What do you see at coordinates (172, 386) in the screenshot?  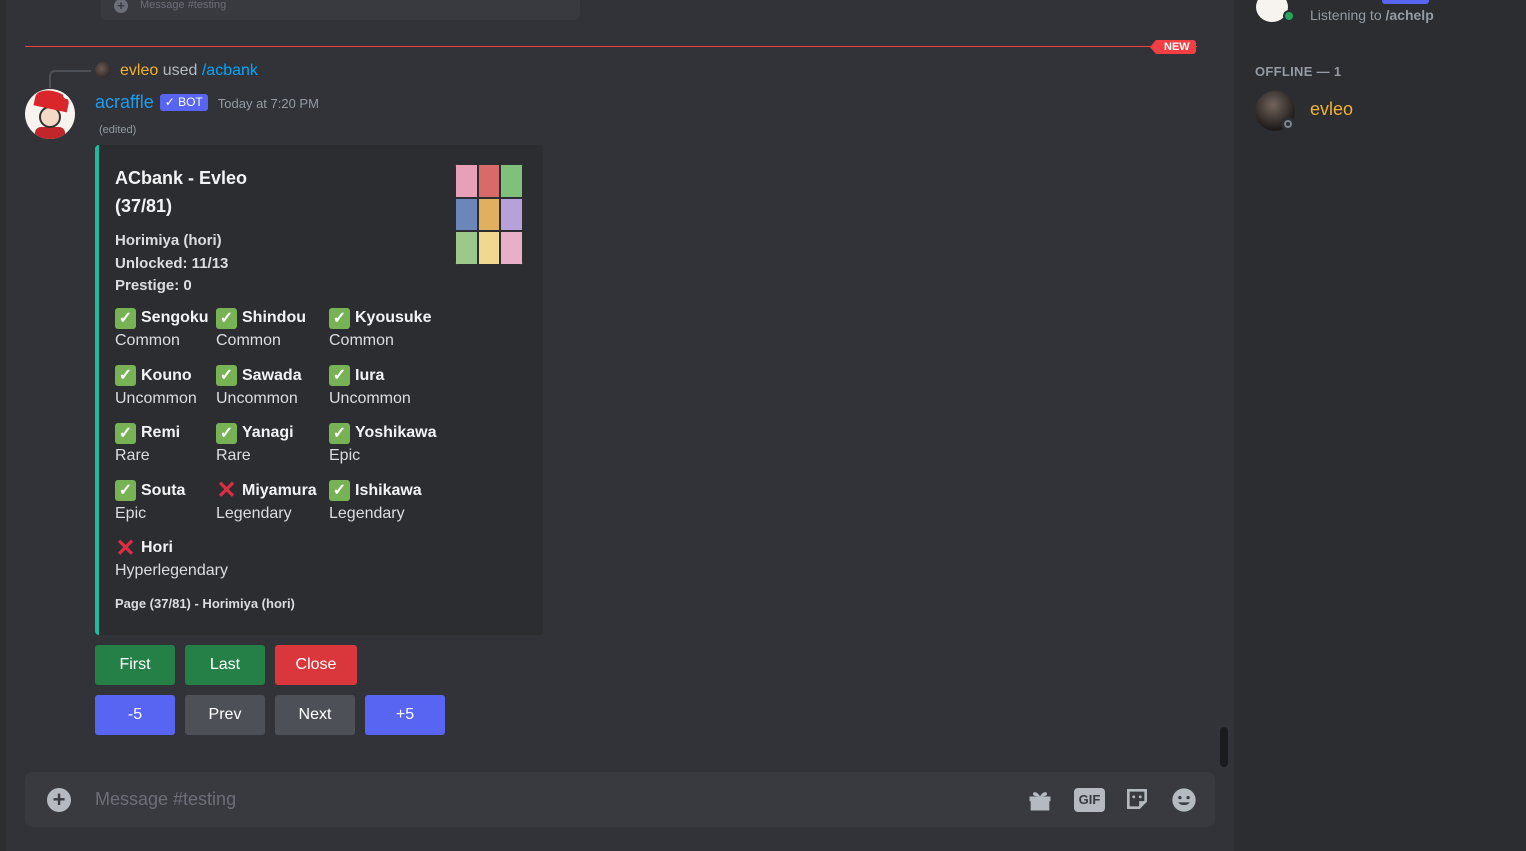 I see `character-entry: ✓ Kouno Uncommon` at bounding box center [172, 386].